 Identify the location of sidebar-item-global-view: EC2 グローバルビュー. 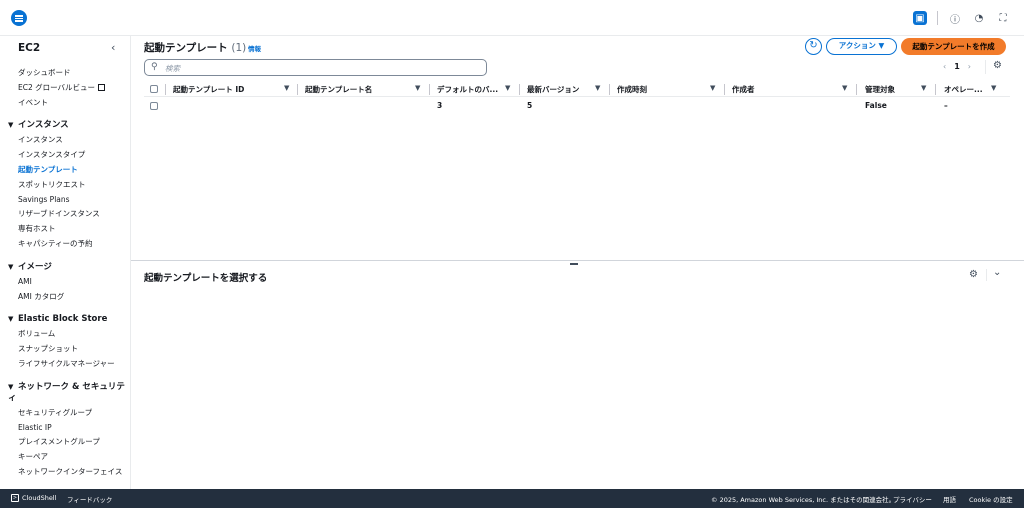
(65, 88).